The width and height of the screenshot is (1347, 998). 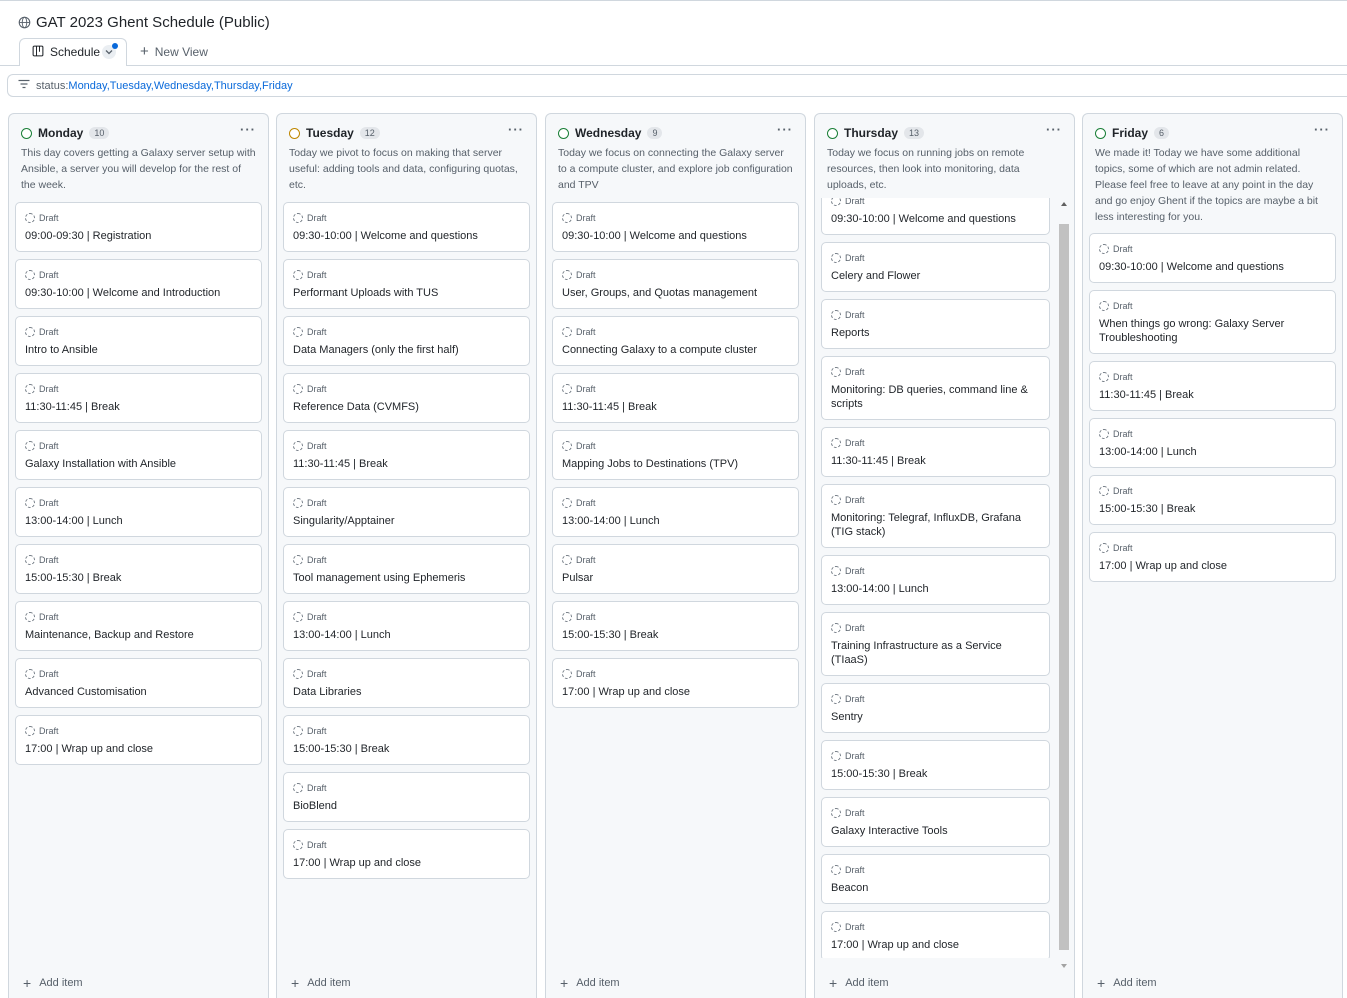 What do you see at coordinates (138, 227) in the screenshot?
I see `item-card: Draft 09:00-09:30 | Registration` at bounding box center [138, 227].